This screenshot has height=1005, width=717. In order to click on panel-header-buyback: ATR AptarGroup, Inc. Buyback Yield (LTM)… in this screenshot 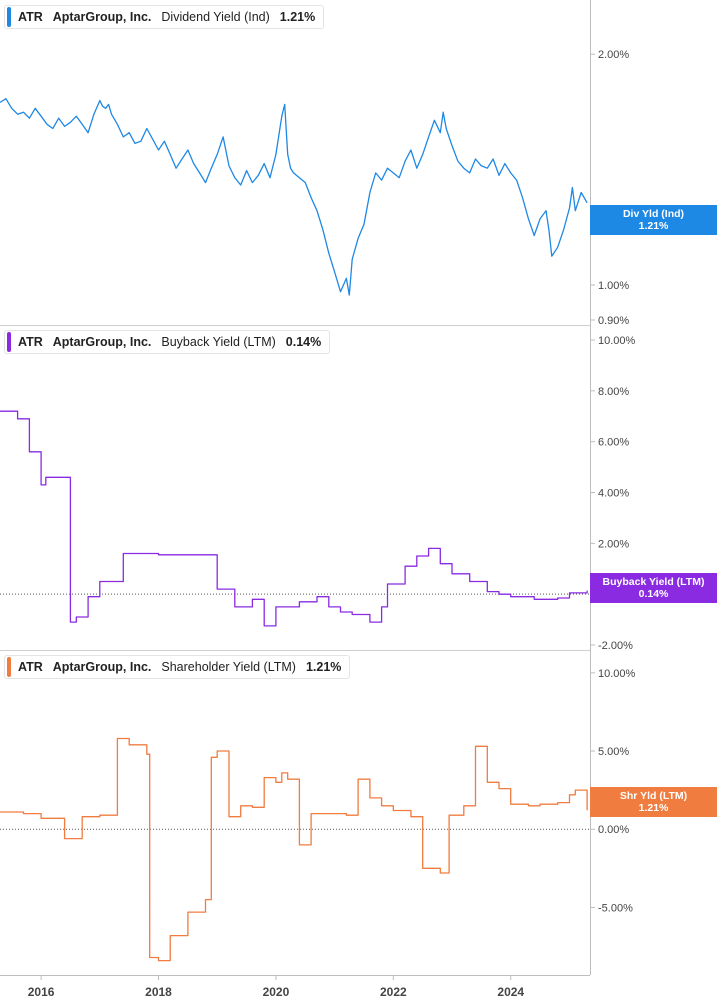, I will do `click(167, 342)`.